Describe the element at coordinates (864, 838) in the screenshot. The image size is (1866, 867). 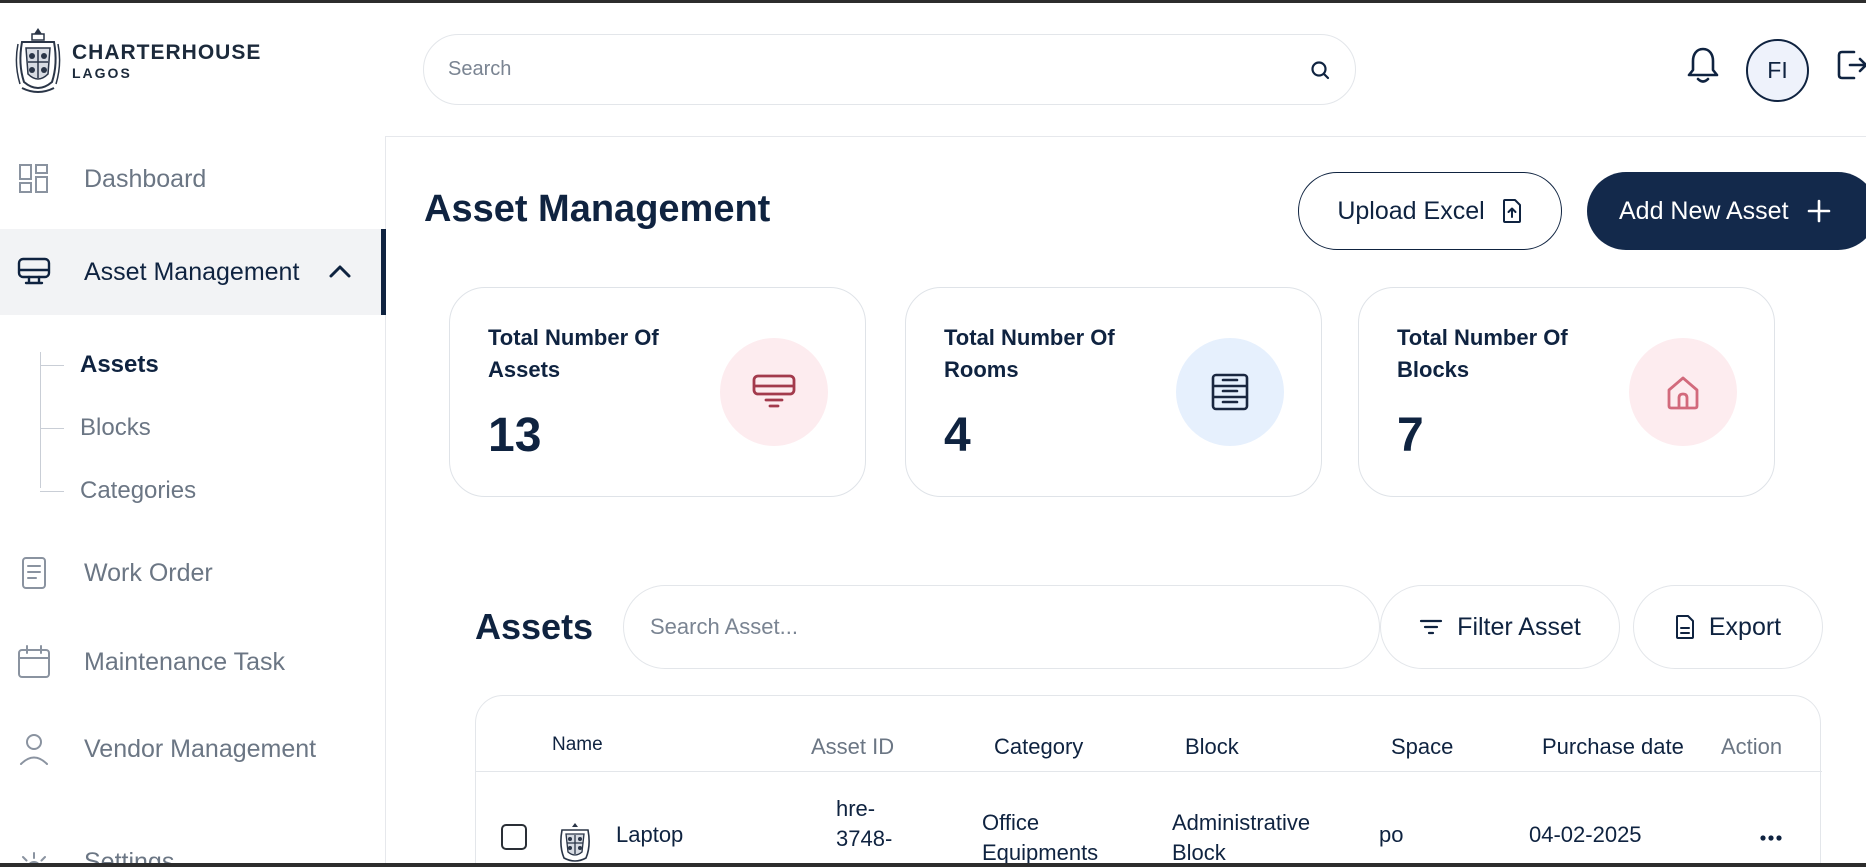
I see `cell-asset-id-line2: 3748-` at that location.